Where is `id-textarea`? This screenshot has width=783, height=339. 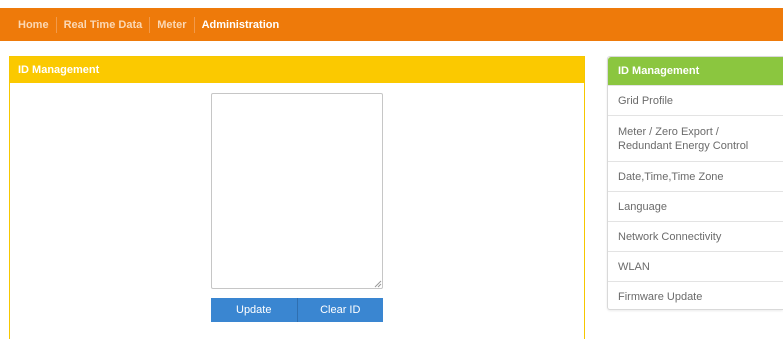
id-textarea is located at coordinates (297, 191).